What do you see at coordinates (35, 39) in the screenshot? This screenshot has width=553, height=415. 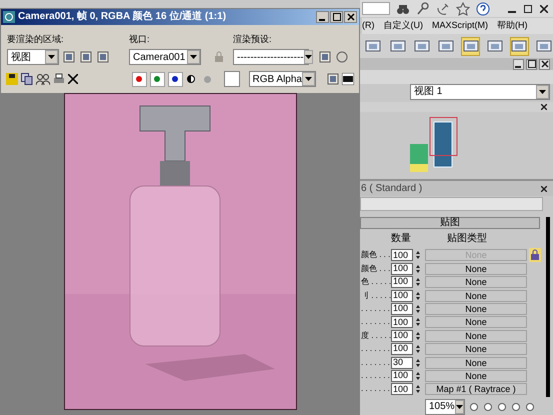 I see `field-label: 要渲染的区域:` at bounding box center [35, 39].